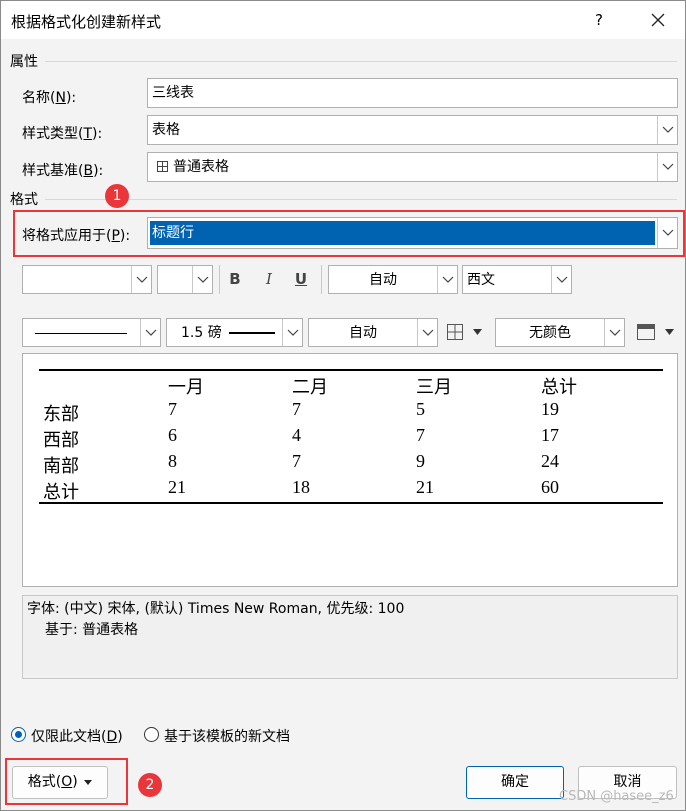 The height and width of the screenshot is (811, 686). Describe the element at coordinates (172, 435) in the screenshot. I see `preview-cell: 6` at that location.